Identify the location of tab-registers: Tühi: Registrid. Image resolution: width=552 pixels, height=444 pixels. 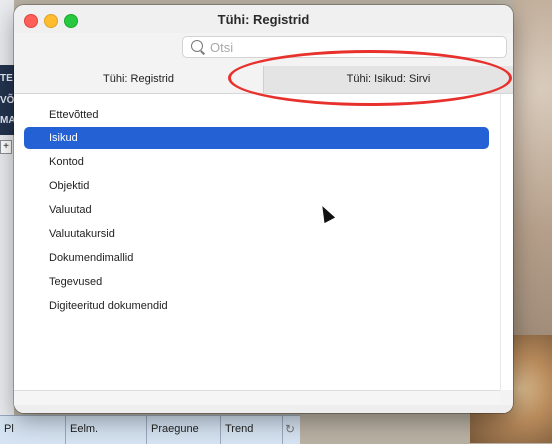
(138, 79).